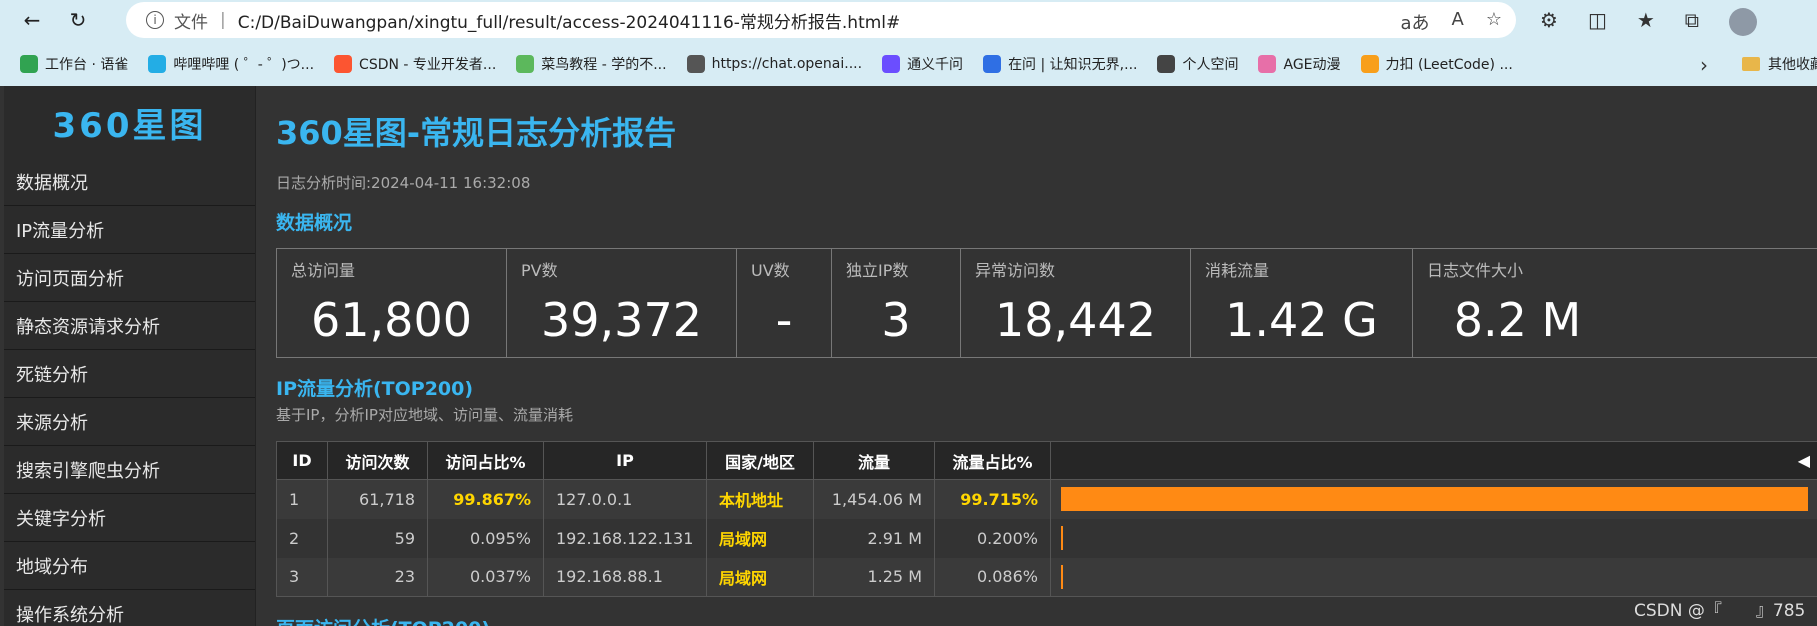  I want to click on split-screen-icon: ◫, so click(1597, 22).